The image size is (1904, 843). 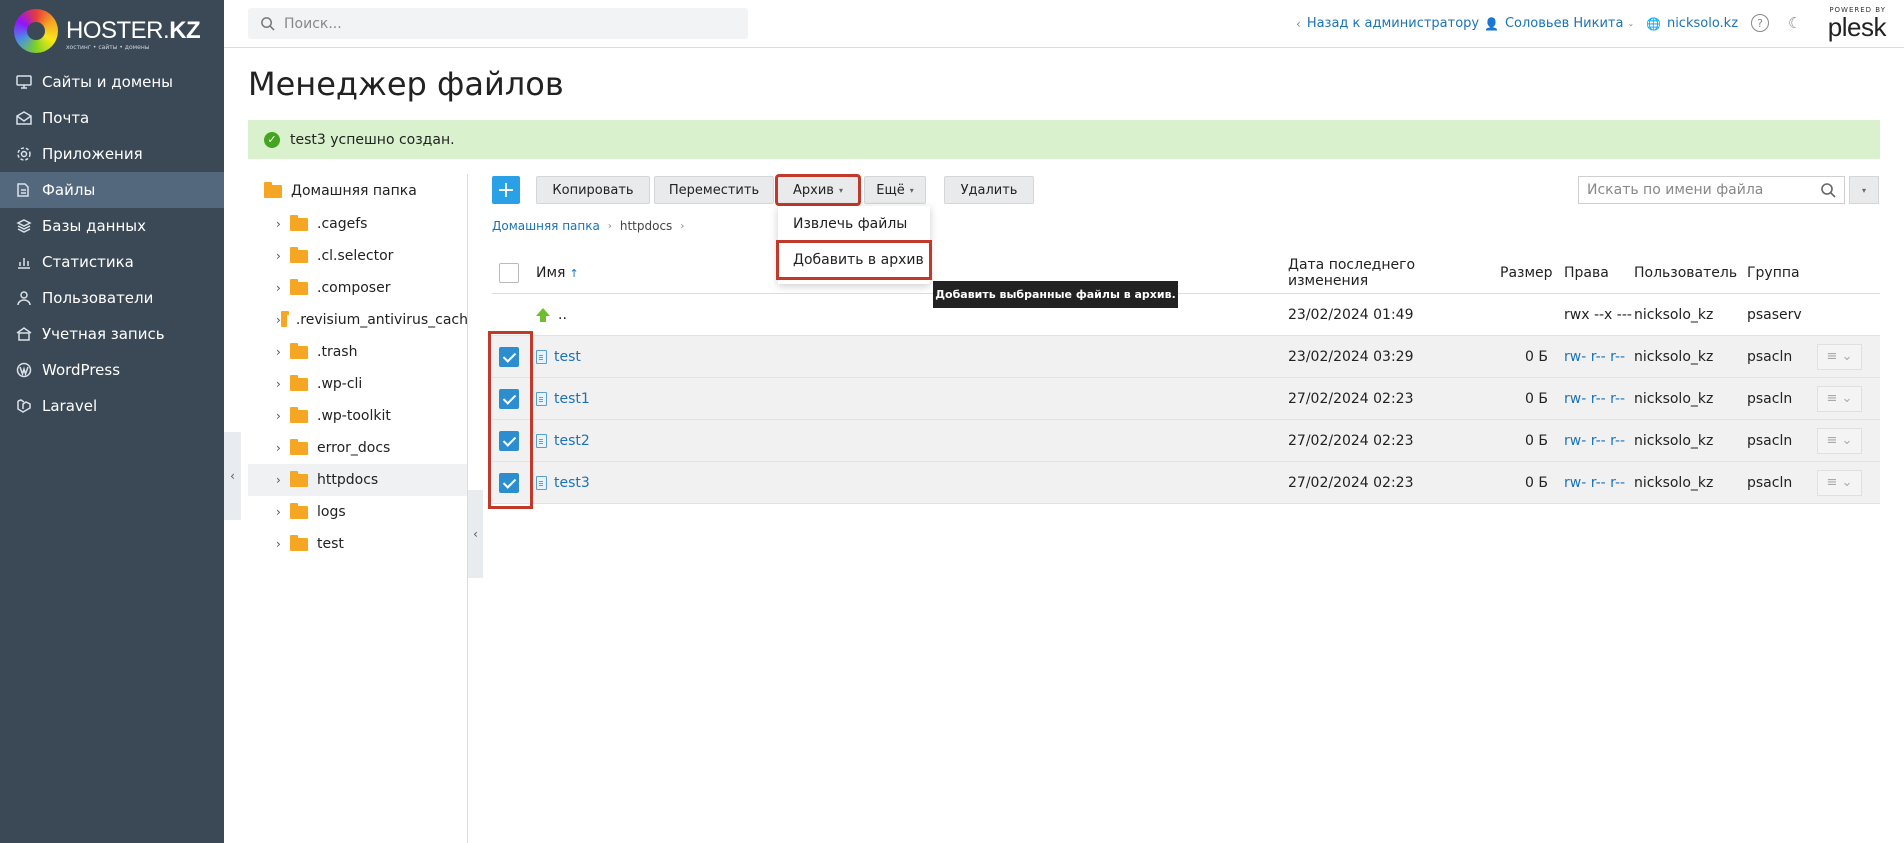 I want to click on add-button: +, so click(x=506, y=190).